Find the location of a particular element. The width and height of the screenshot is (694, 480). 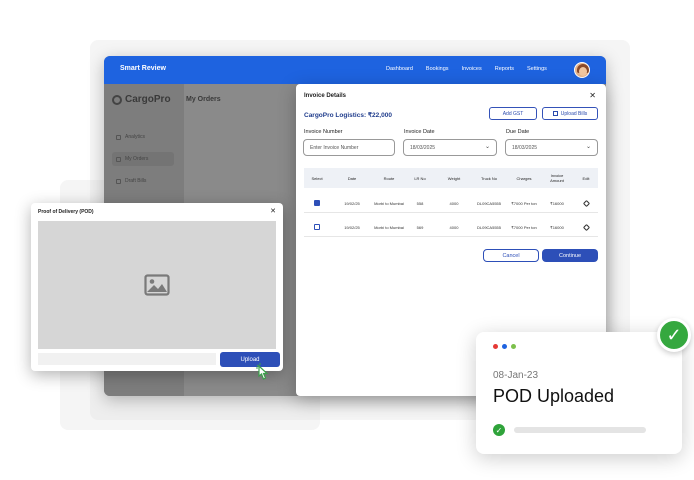

progress-bar is located at coordinates (580, 430).